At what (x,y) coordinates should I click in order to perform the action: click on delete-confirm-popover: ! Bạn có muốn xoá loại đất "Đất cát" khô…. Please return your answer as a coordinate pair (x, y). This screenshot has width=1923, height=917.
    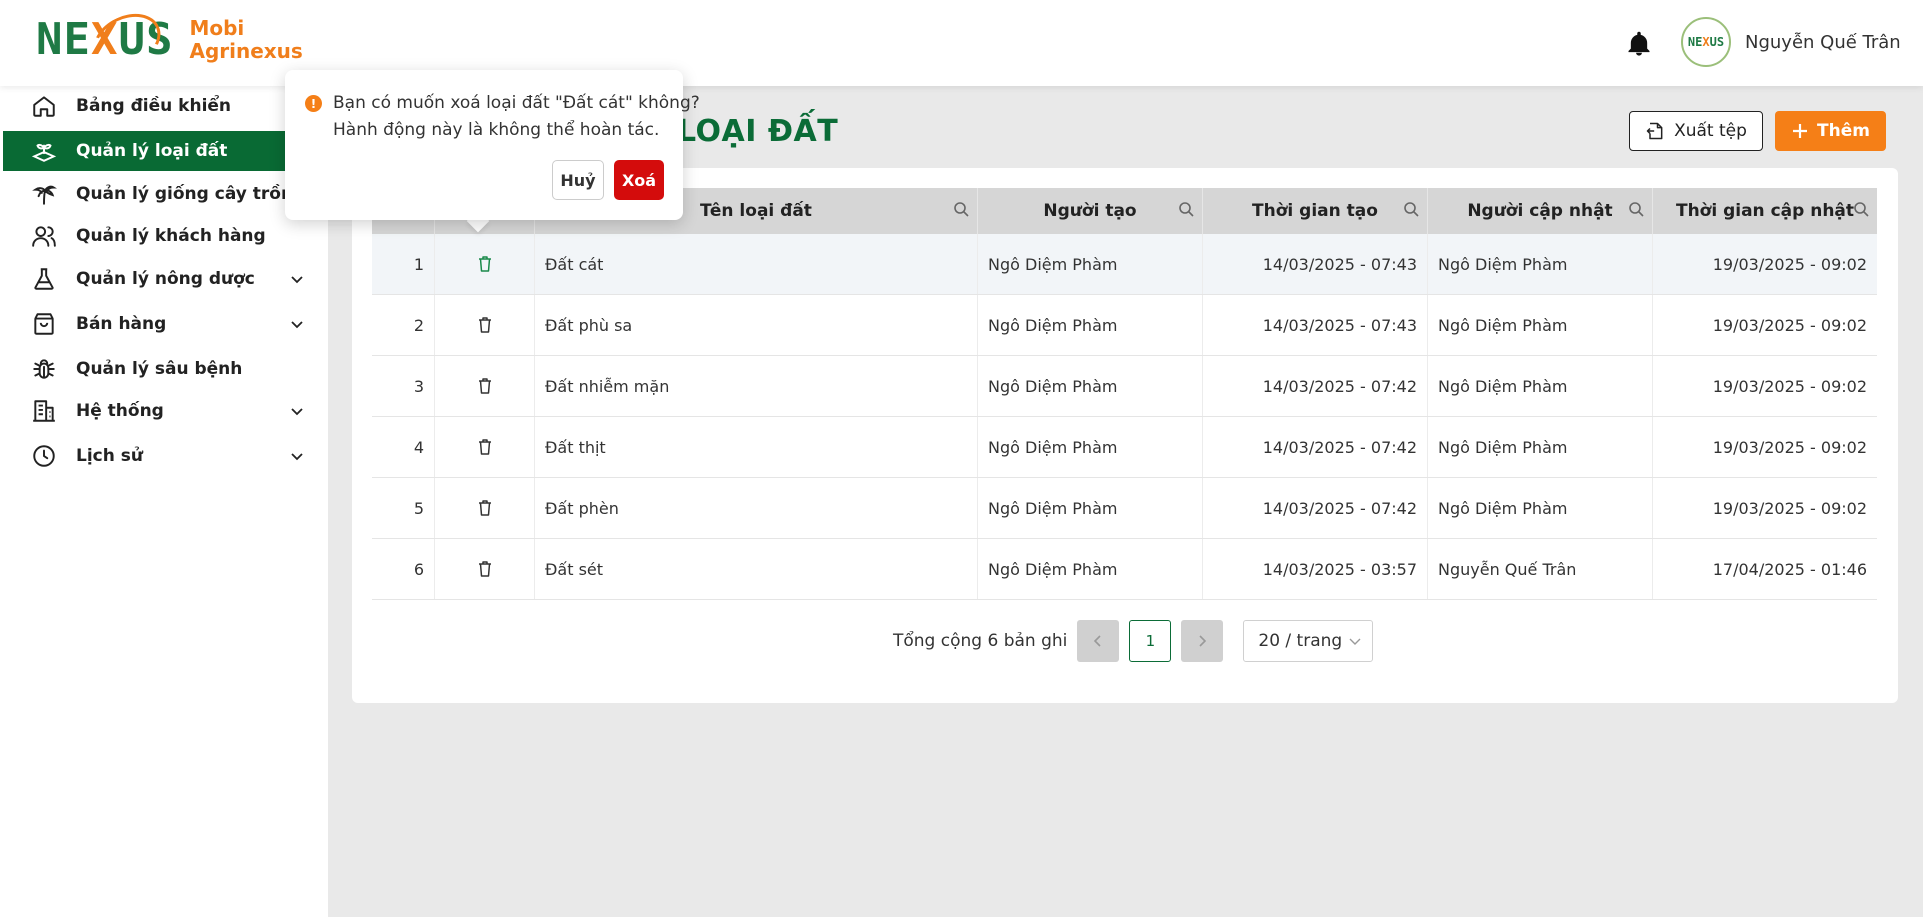
    Looking at the image, I should click on (492, 145).